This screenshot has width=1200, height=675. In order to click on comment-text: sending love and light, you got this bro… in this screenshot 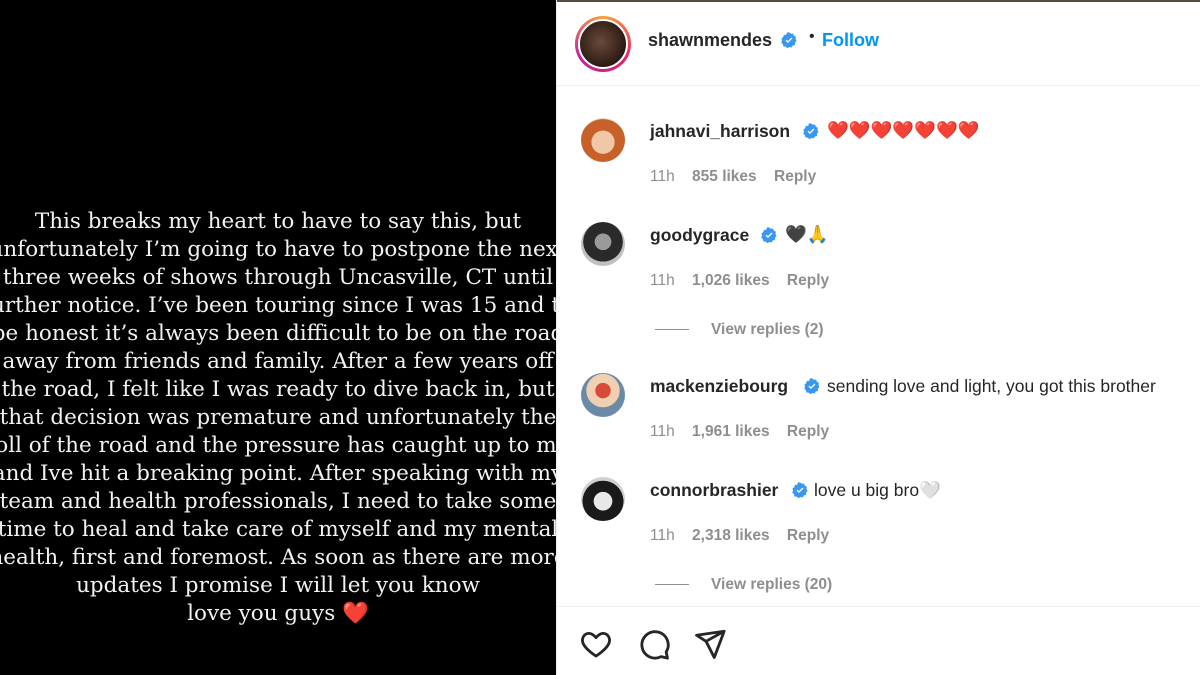, I will do `click(991, 386)`.